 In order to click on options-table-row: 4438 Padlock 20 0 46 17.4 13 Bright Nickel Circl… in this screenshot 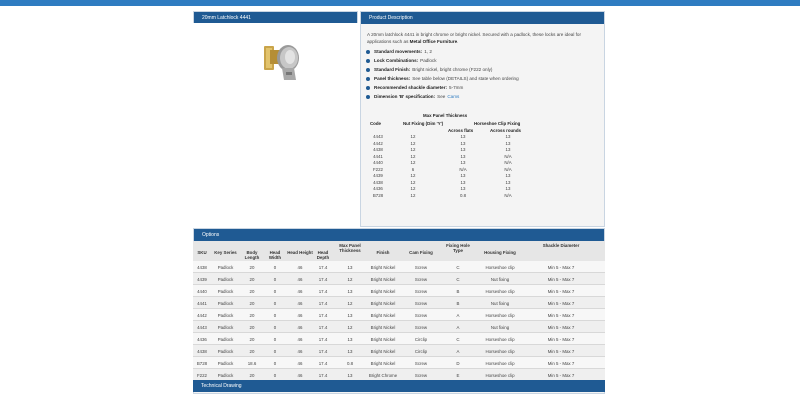, I will do `click(399, 351)`.